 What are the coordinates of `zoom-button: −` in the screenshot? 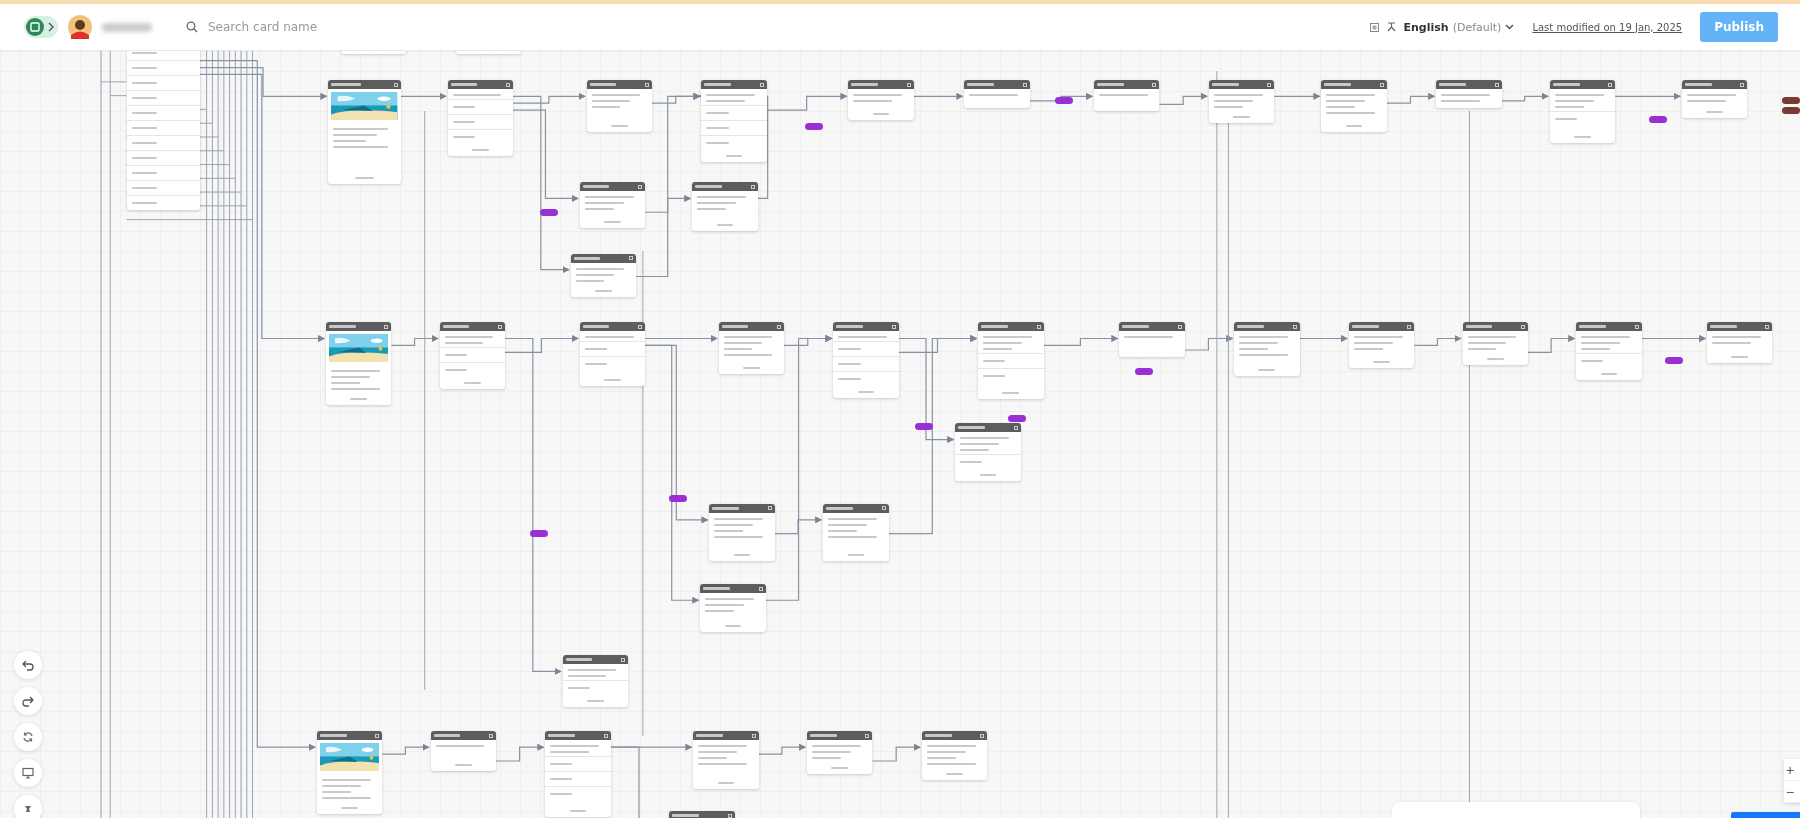 It's located at (1792, 792).